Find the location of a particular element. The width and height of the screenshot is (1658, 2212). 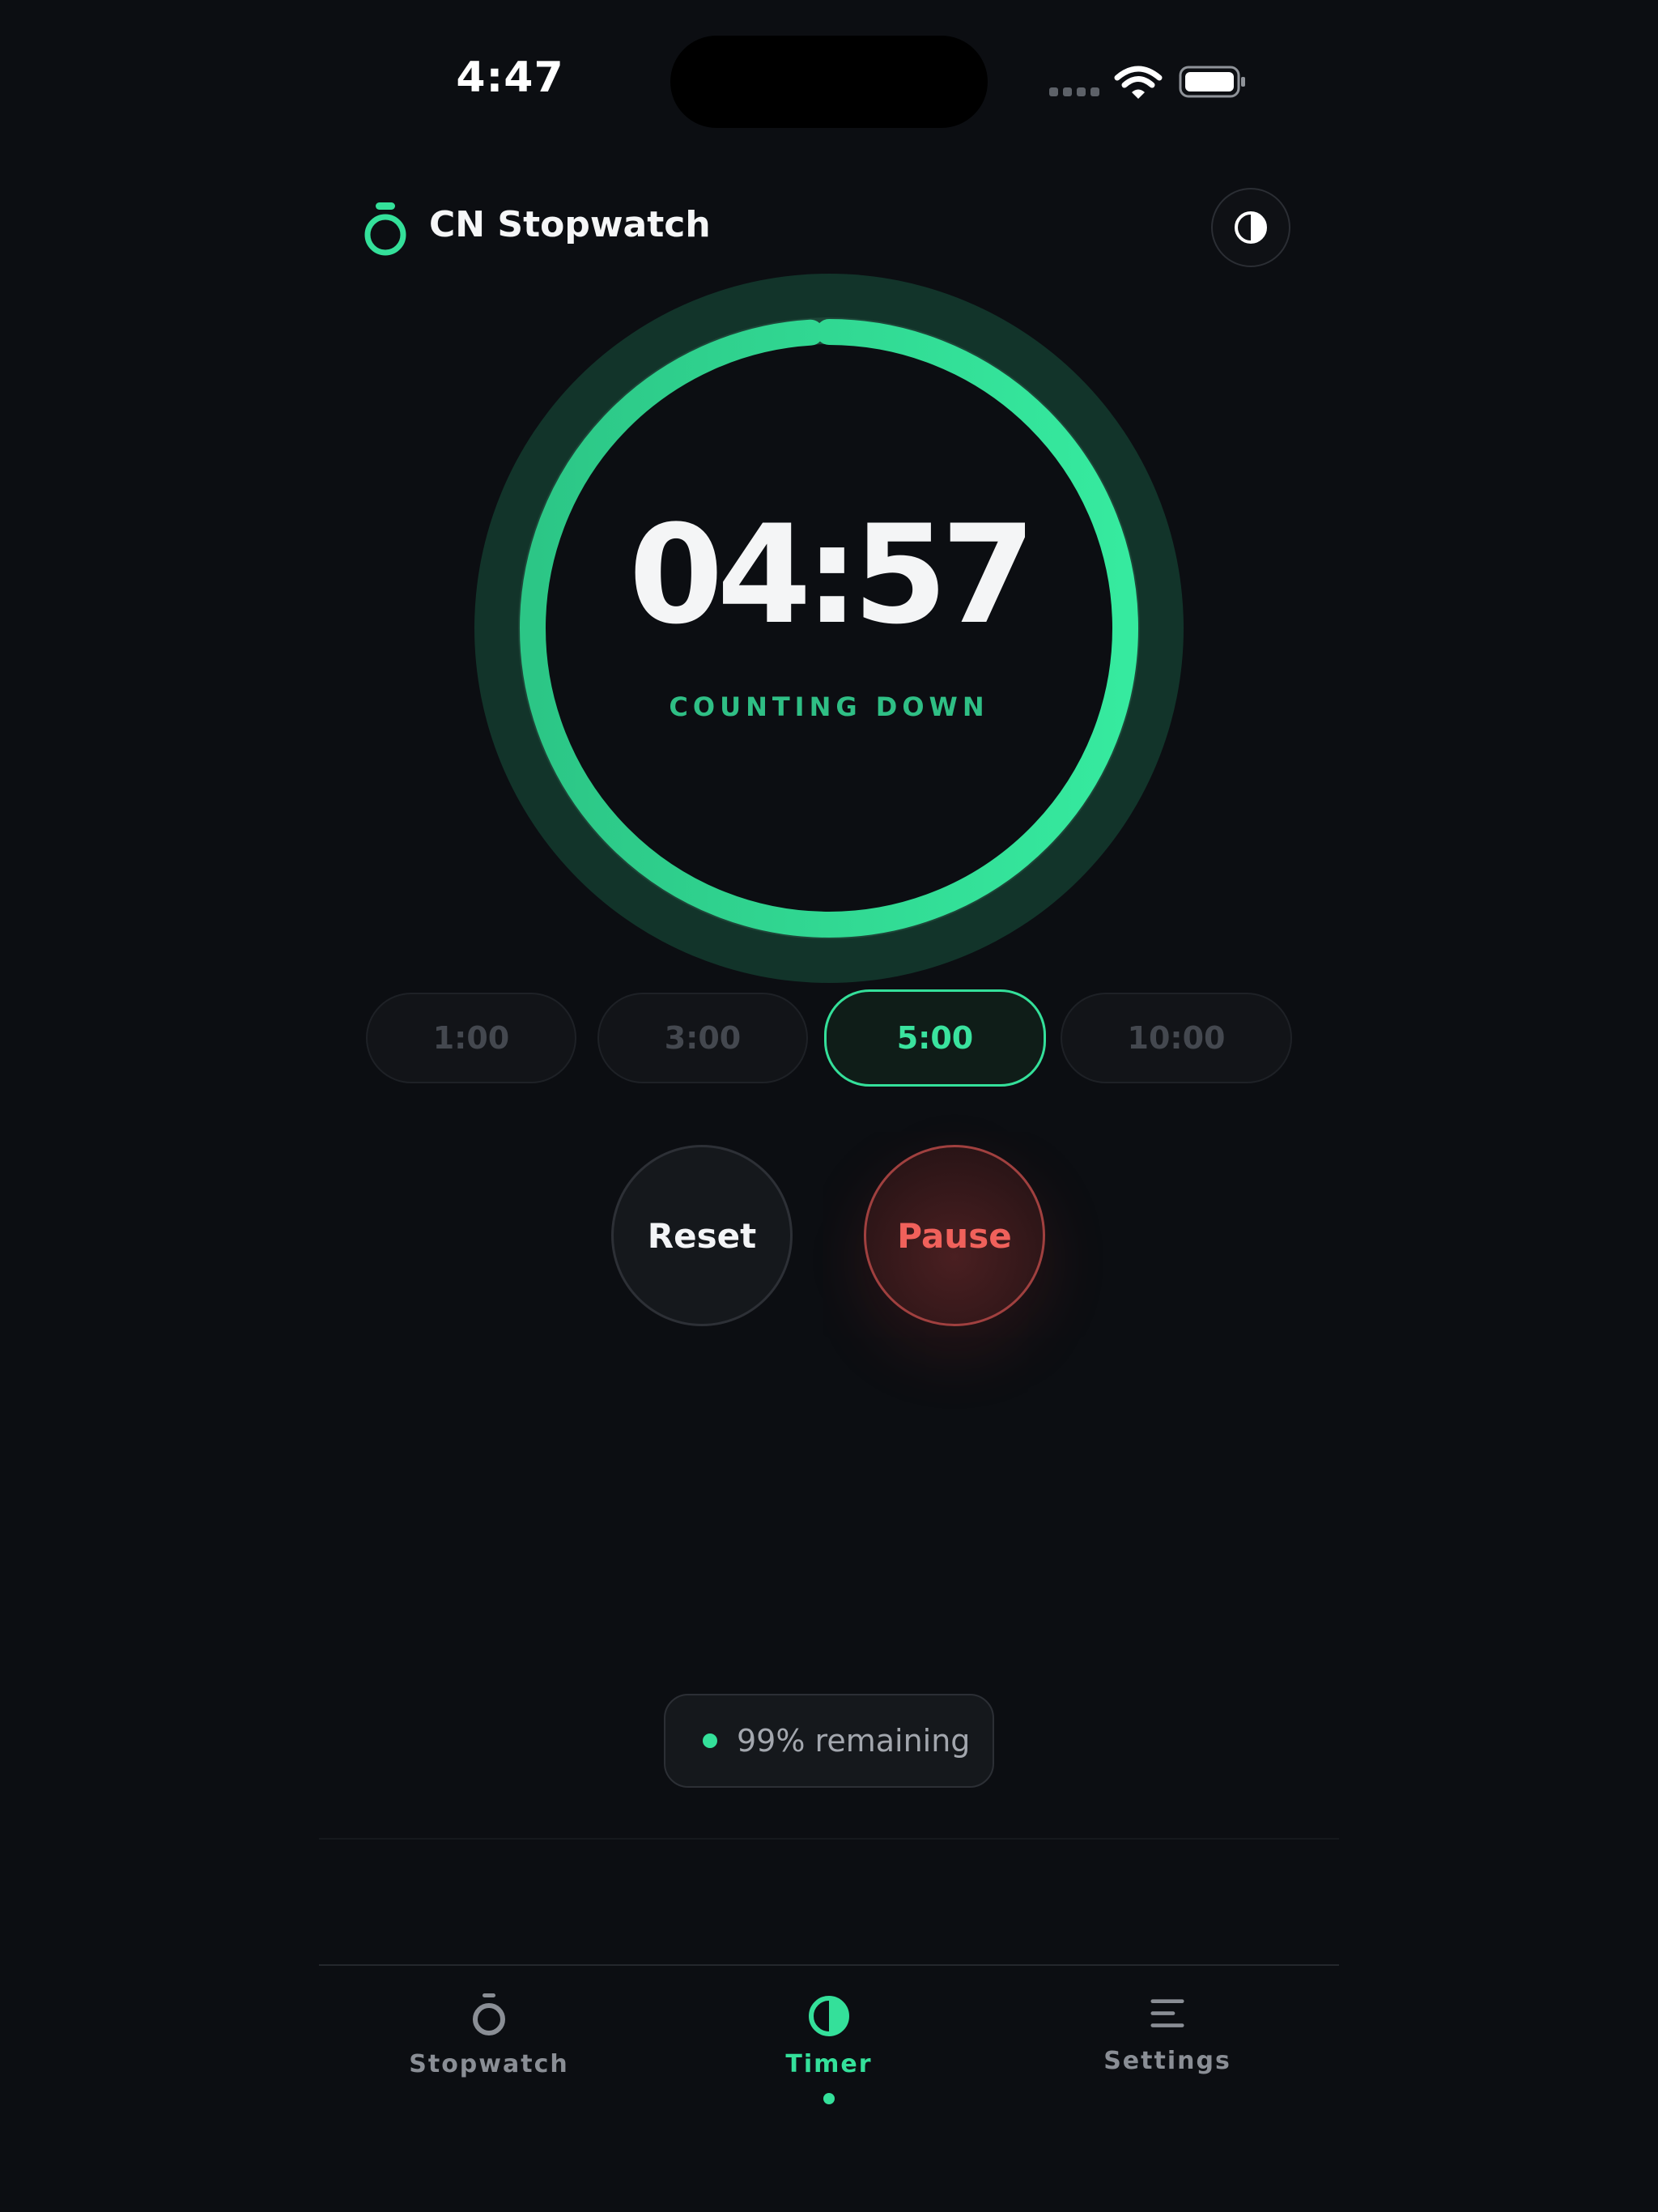

remaining-text: 99% remaining is located at coordinates (854, 1741).